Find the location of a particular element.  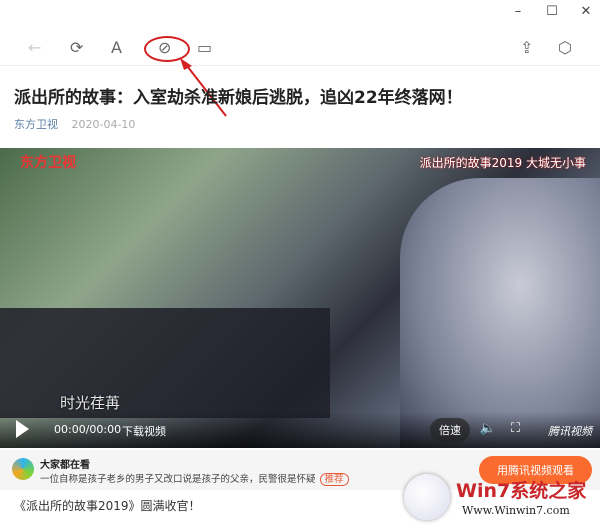

show-watermark: 派出所的故事2019 大城无小事 is located at coordinates (502, 163).